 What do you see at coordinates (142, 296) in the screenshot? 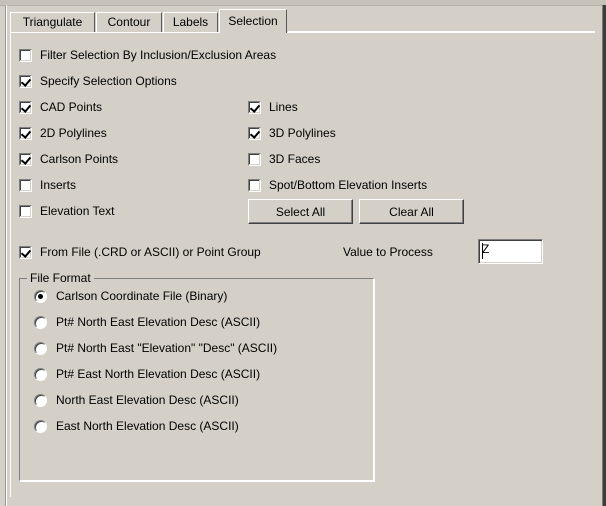
I see `radio-label: Carlson Coordinate File (Binary)` at bounding box center [142, 296].